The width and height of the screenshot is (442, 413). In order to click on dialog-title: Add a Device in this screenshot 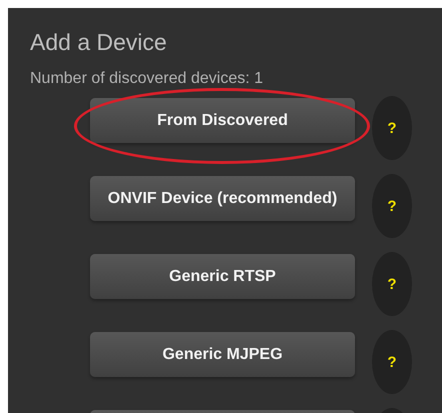, I will do `click(98, 42)`.